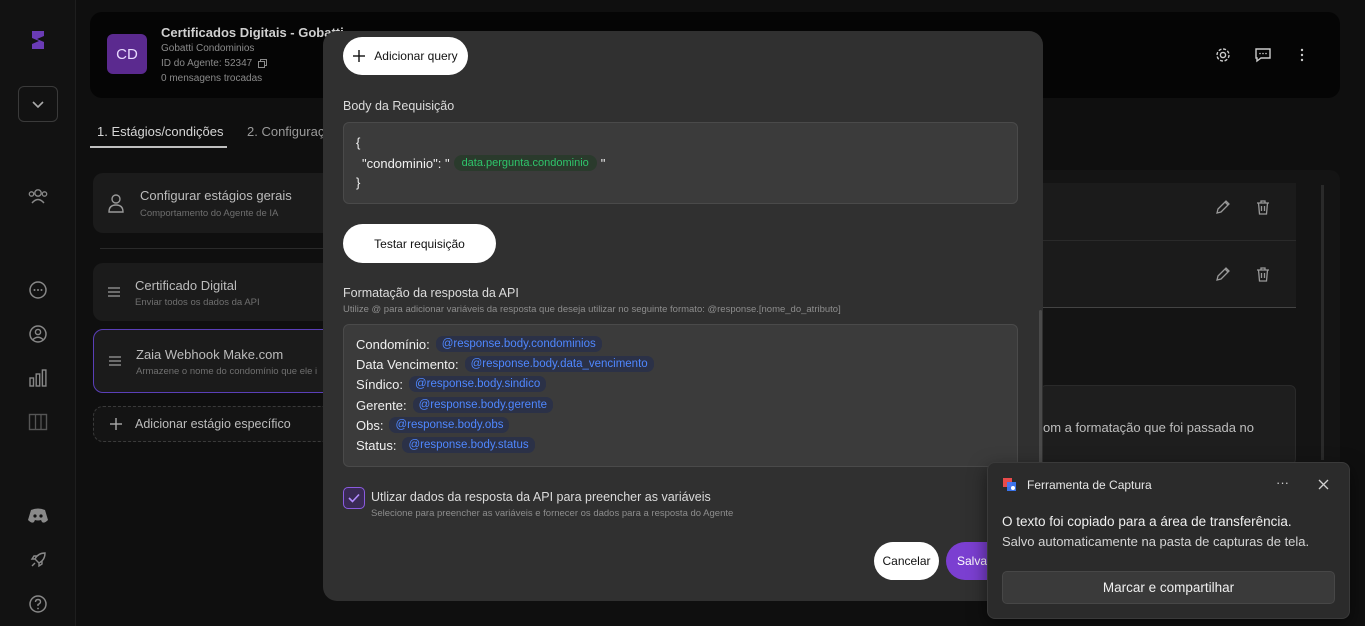 The width and height of the screenshot is (1365, 626). I want to click on gear-icon, so click(1223, 55).